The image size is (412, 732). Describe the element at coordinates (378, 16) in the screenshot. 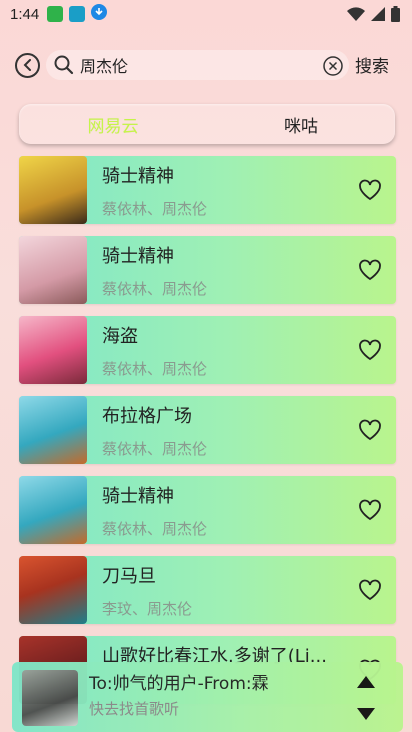

I see `signal-icon` at that location.